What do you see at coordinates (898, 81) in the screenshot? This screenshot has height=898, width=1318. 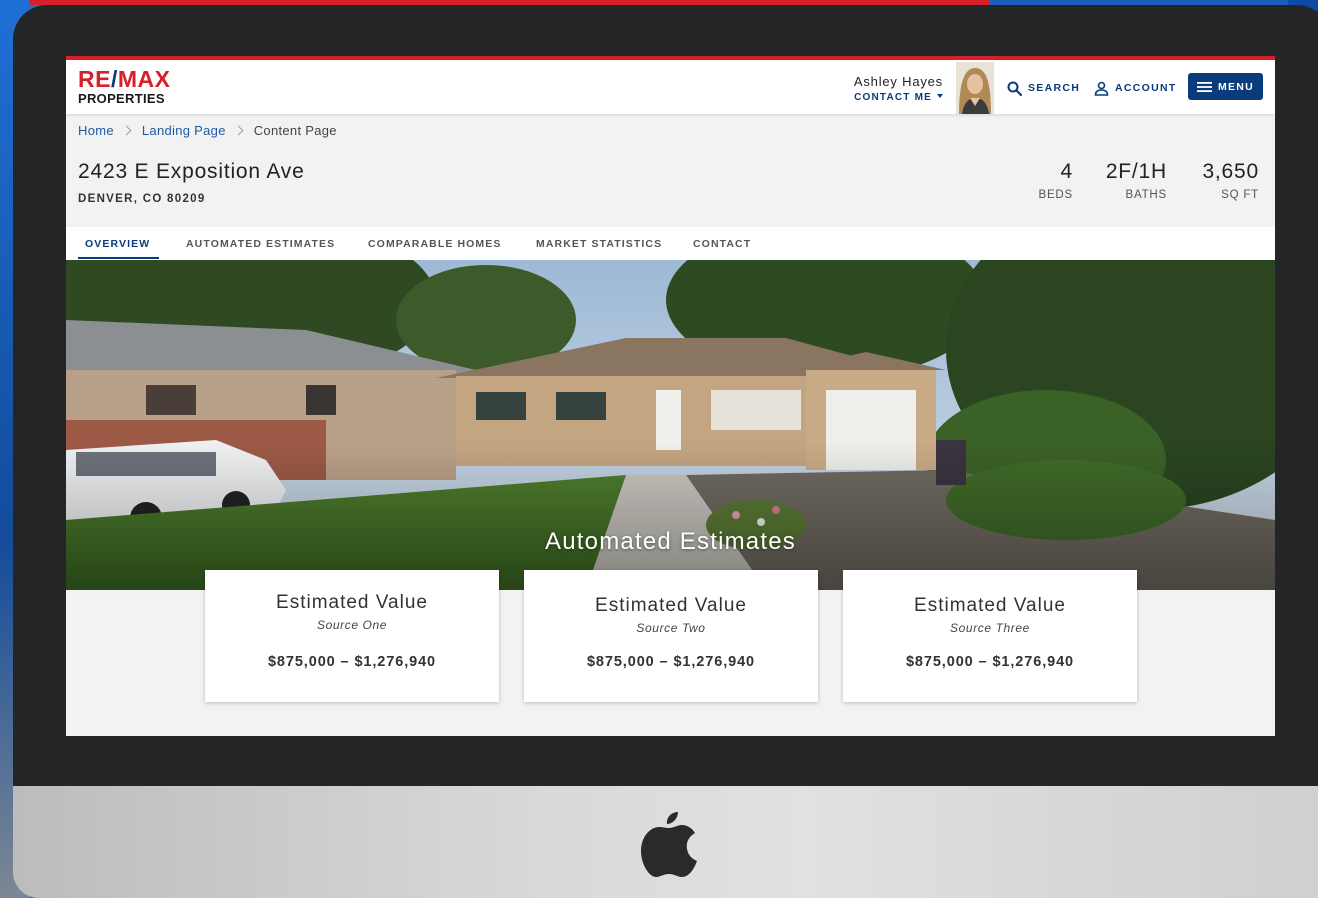 I see `agent-name: Ashley Hayes` at bounding box center [898, 81].